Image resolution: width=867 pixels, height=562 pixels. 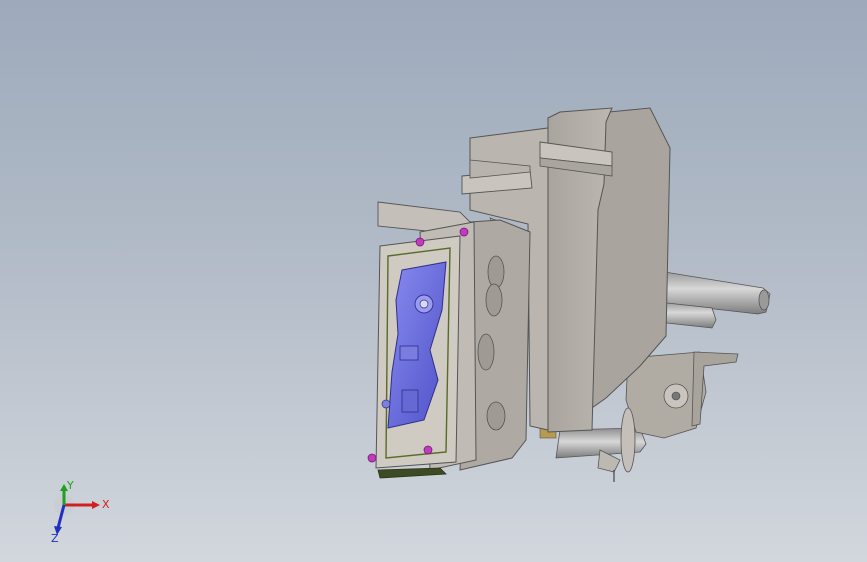 What do you see at coordinates (55, 538) in the screenshot?
I see `z-axis-label: Z` at bounding box center [55, 538].